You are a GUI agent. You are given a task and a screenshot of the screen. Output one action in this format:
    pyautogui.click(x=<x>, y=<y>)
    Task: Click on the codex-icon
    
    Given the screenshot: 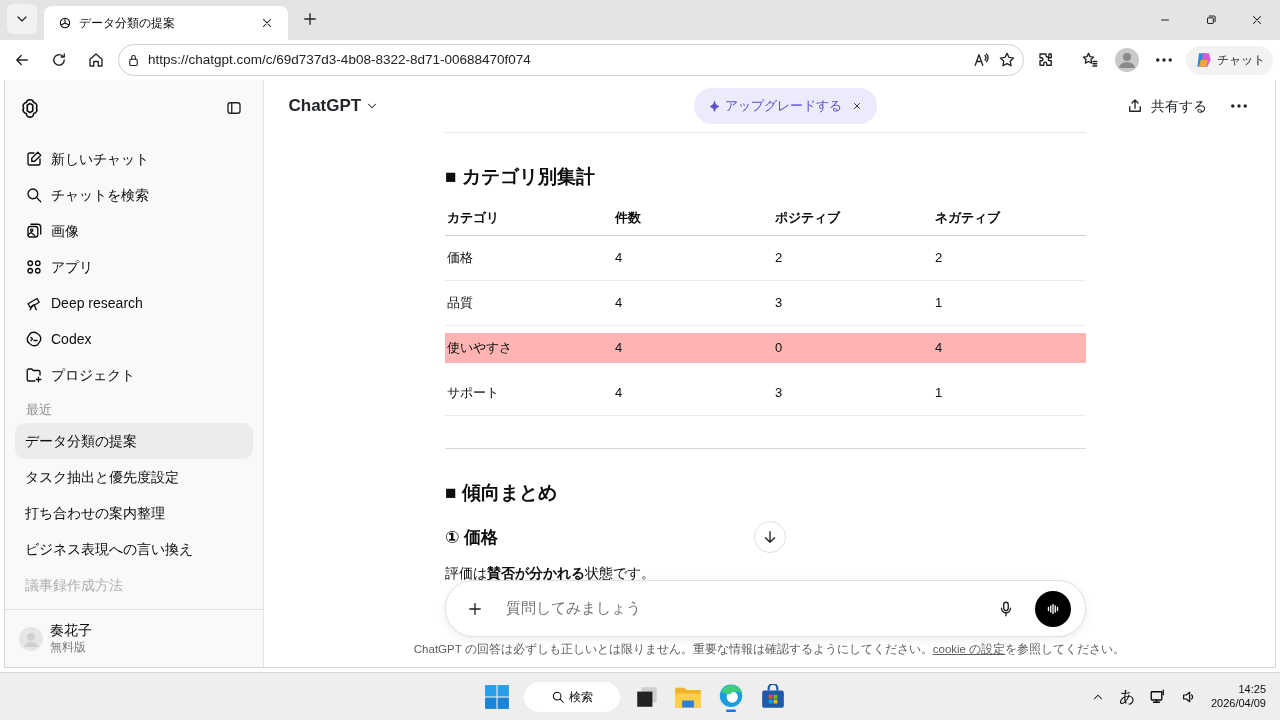 What is the action you would take?
    pyautogui.click(x=34, y=339)
    